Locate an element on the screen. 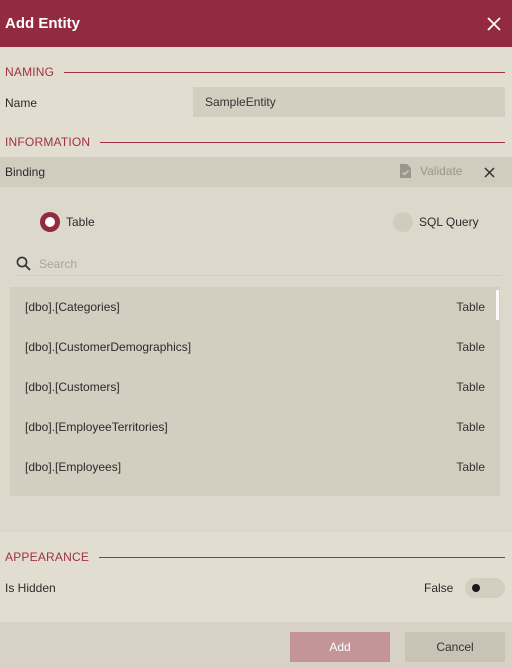  list-item: [dbo].[Categories] Table is located at coordinates (255, 307).